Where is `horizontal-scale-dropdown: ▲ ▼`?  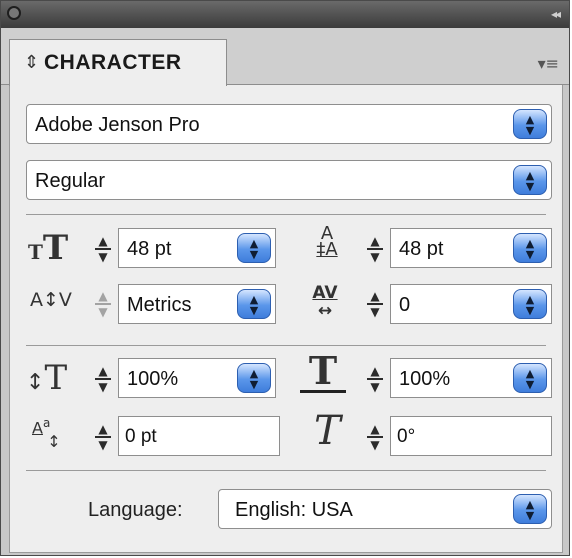 horizontal-scale-dropdown: ▲ ▼ is located at coordinates (530, 378).